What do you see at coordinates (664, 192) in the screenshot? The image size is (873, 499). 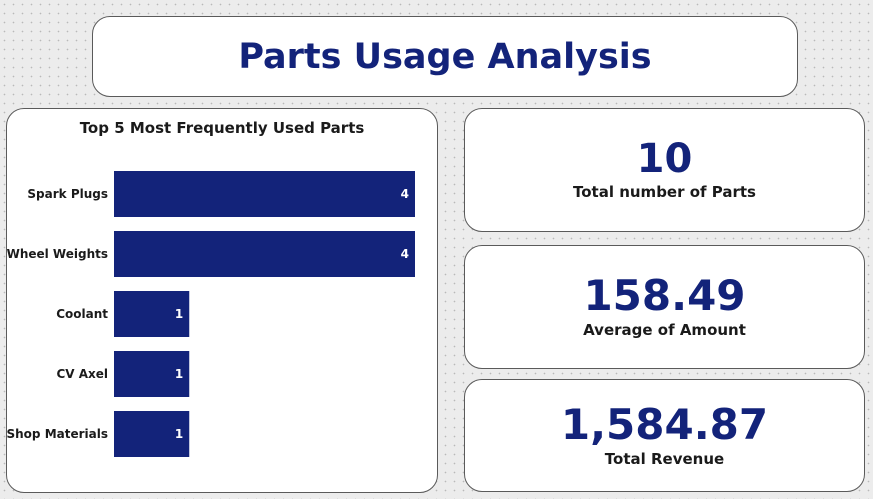 I see `kpi-label-total-parts: Total number of Parts` at bounding box center [664, 192].